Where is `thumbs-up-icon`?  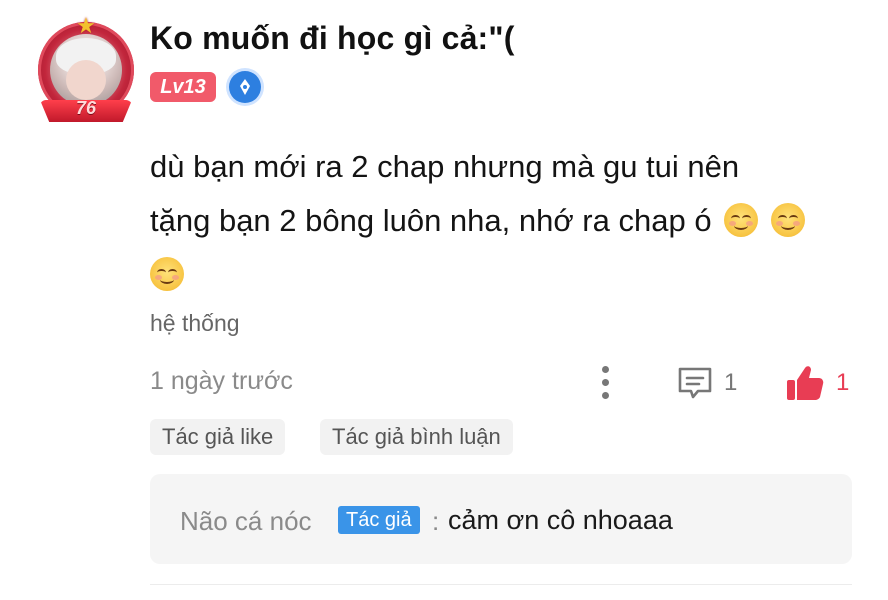
thumbs-up-icon is located at coordinates (805, 383).